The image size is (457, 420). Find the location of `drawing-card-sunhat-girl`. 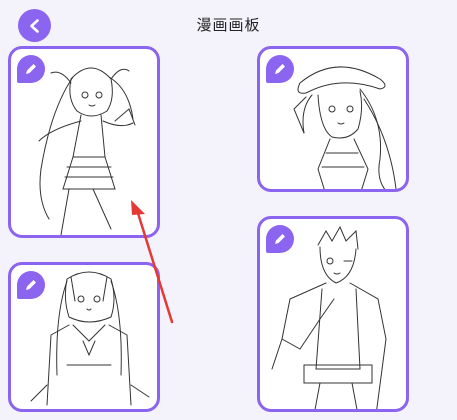

drawing-card-sunhat-girl is located at coordinates (333, 119).